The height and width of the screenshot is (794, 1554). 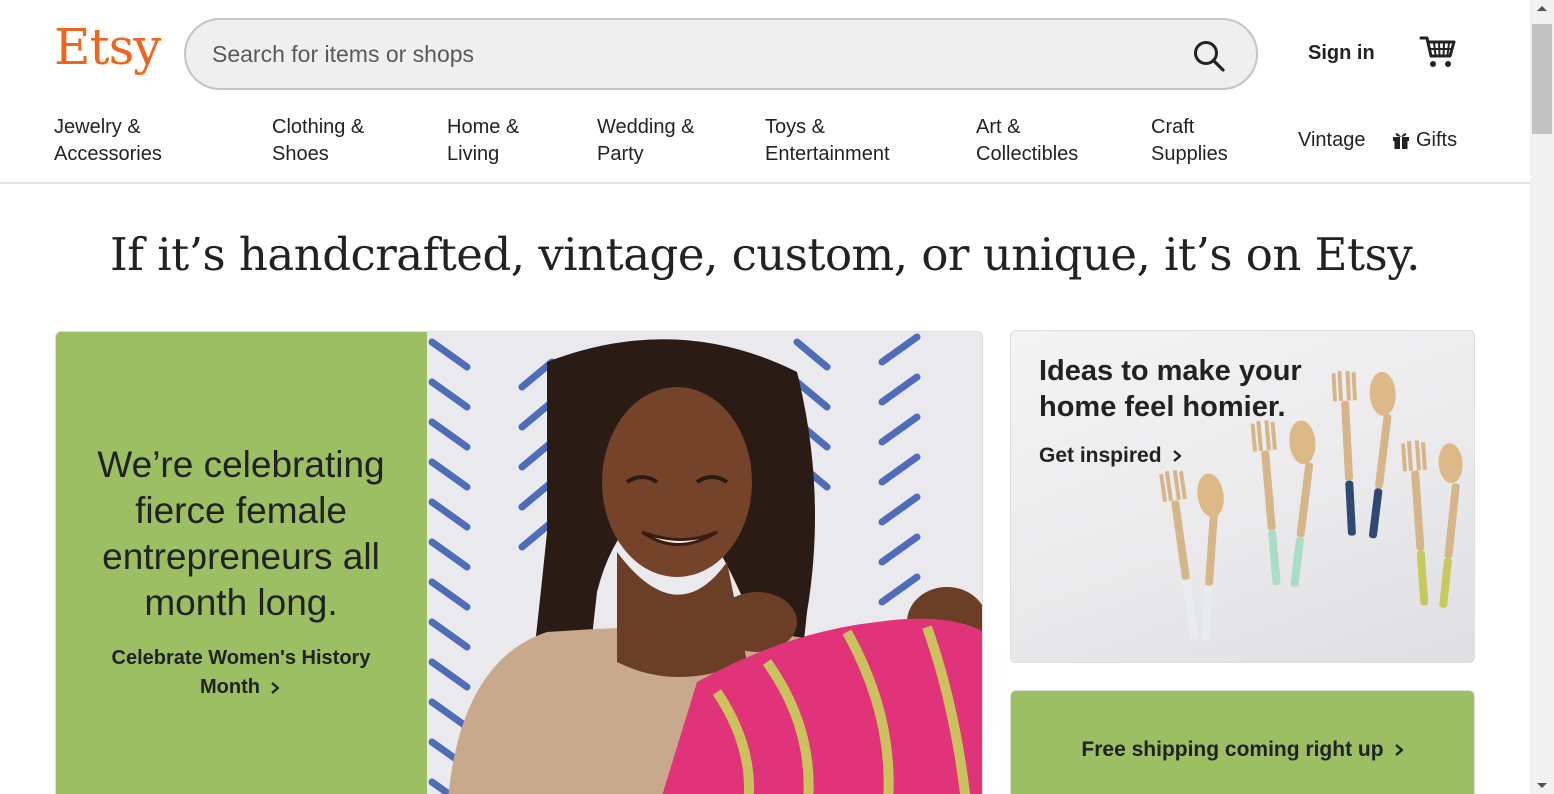 I want to click on sign-in-link: Sign in, so click(x=1341, y=53).